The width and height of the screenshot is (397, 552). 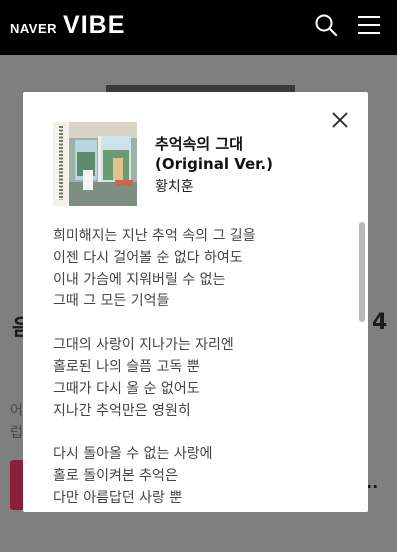 What do you see at coordinates (154, 236) in the screenshot?
I see `lyric-line: 희미해지는 지난 추억 속의 그 길을` at bounding box center [154, 236].